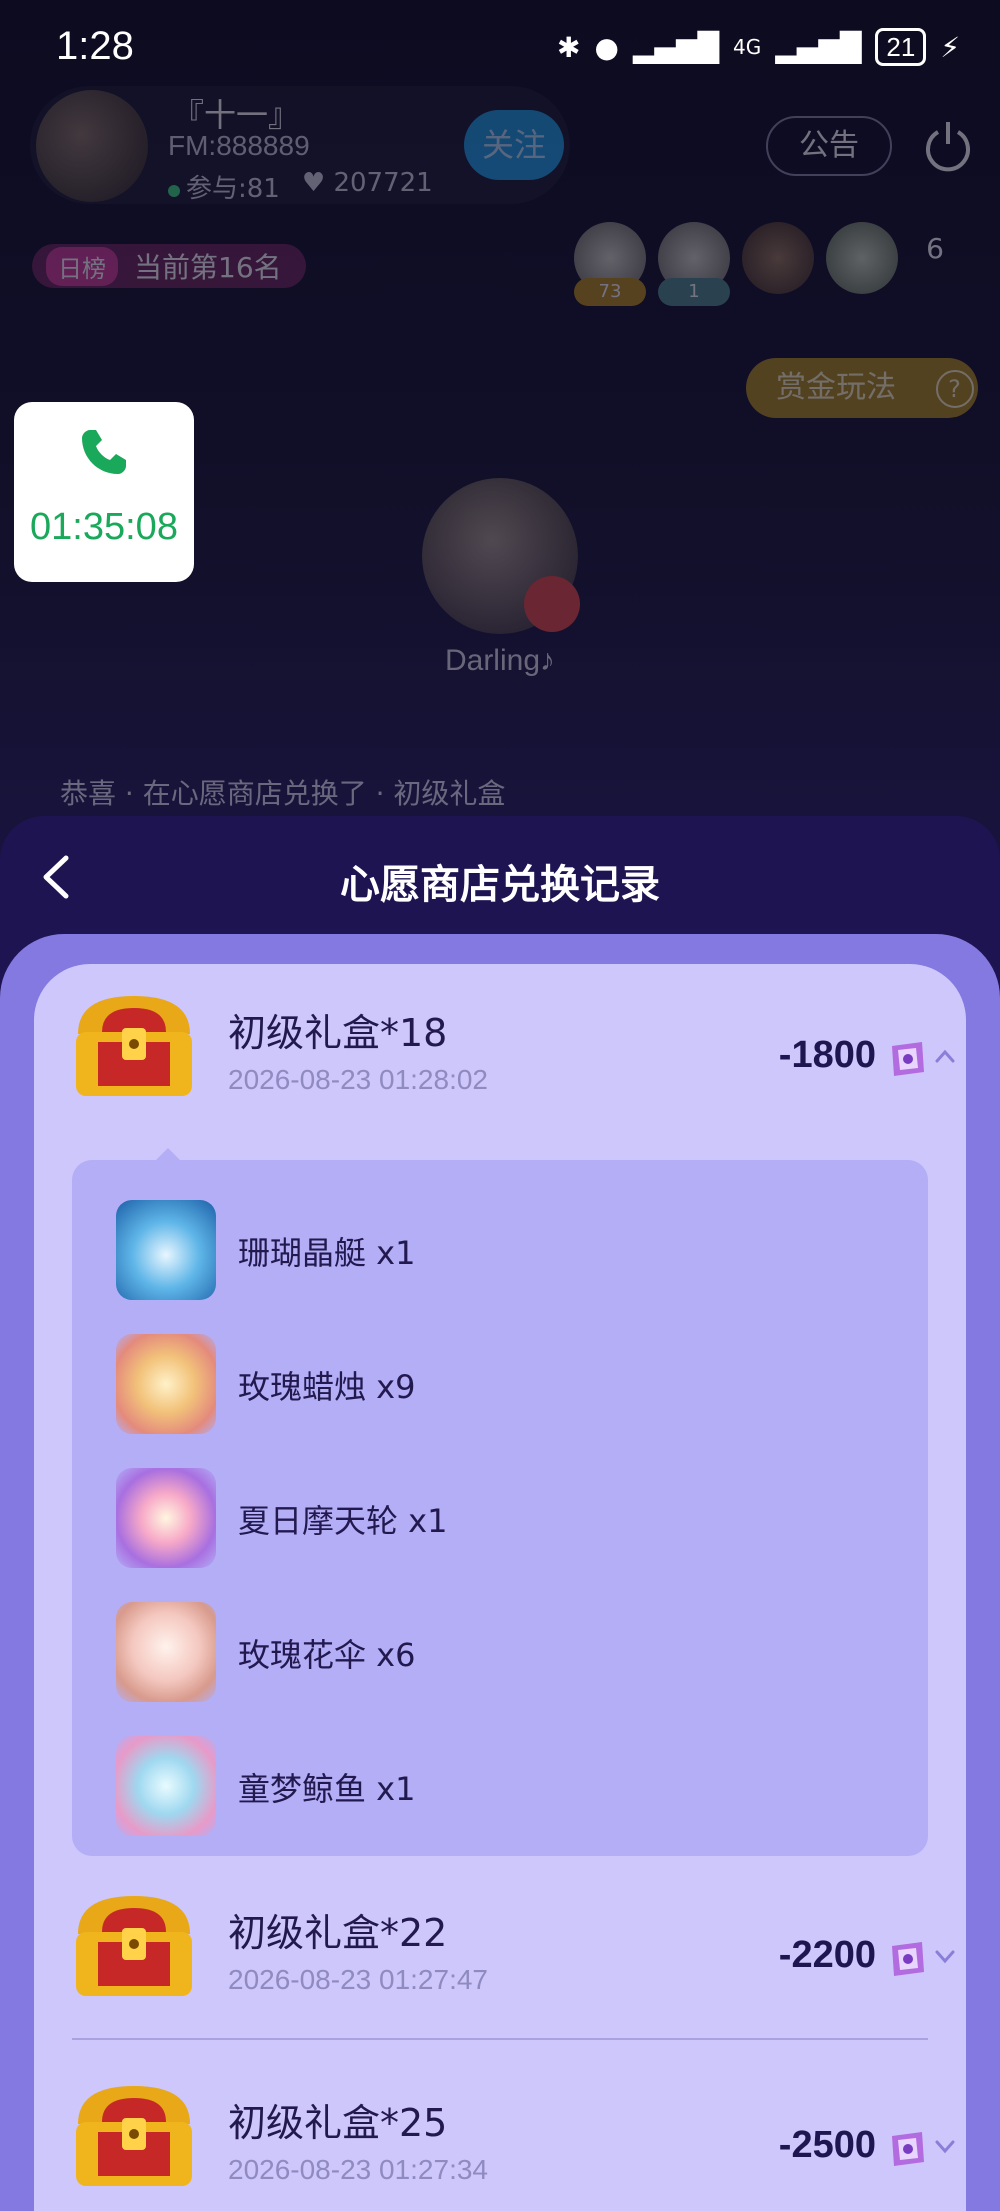  Describe the element at coordinates (552, 604) in the screenshot. I see `mic-muted-icon` at that location.